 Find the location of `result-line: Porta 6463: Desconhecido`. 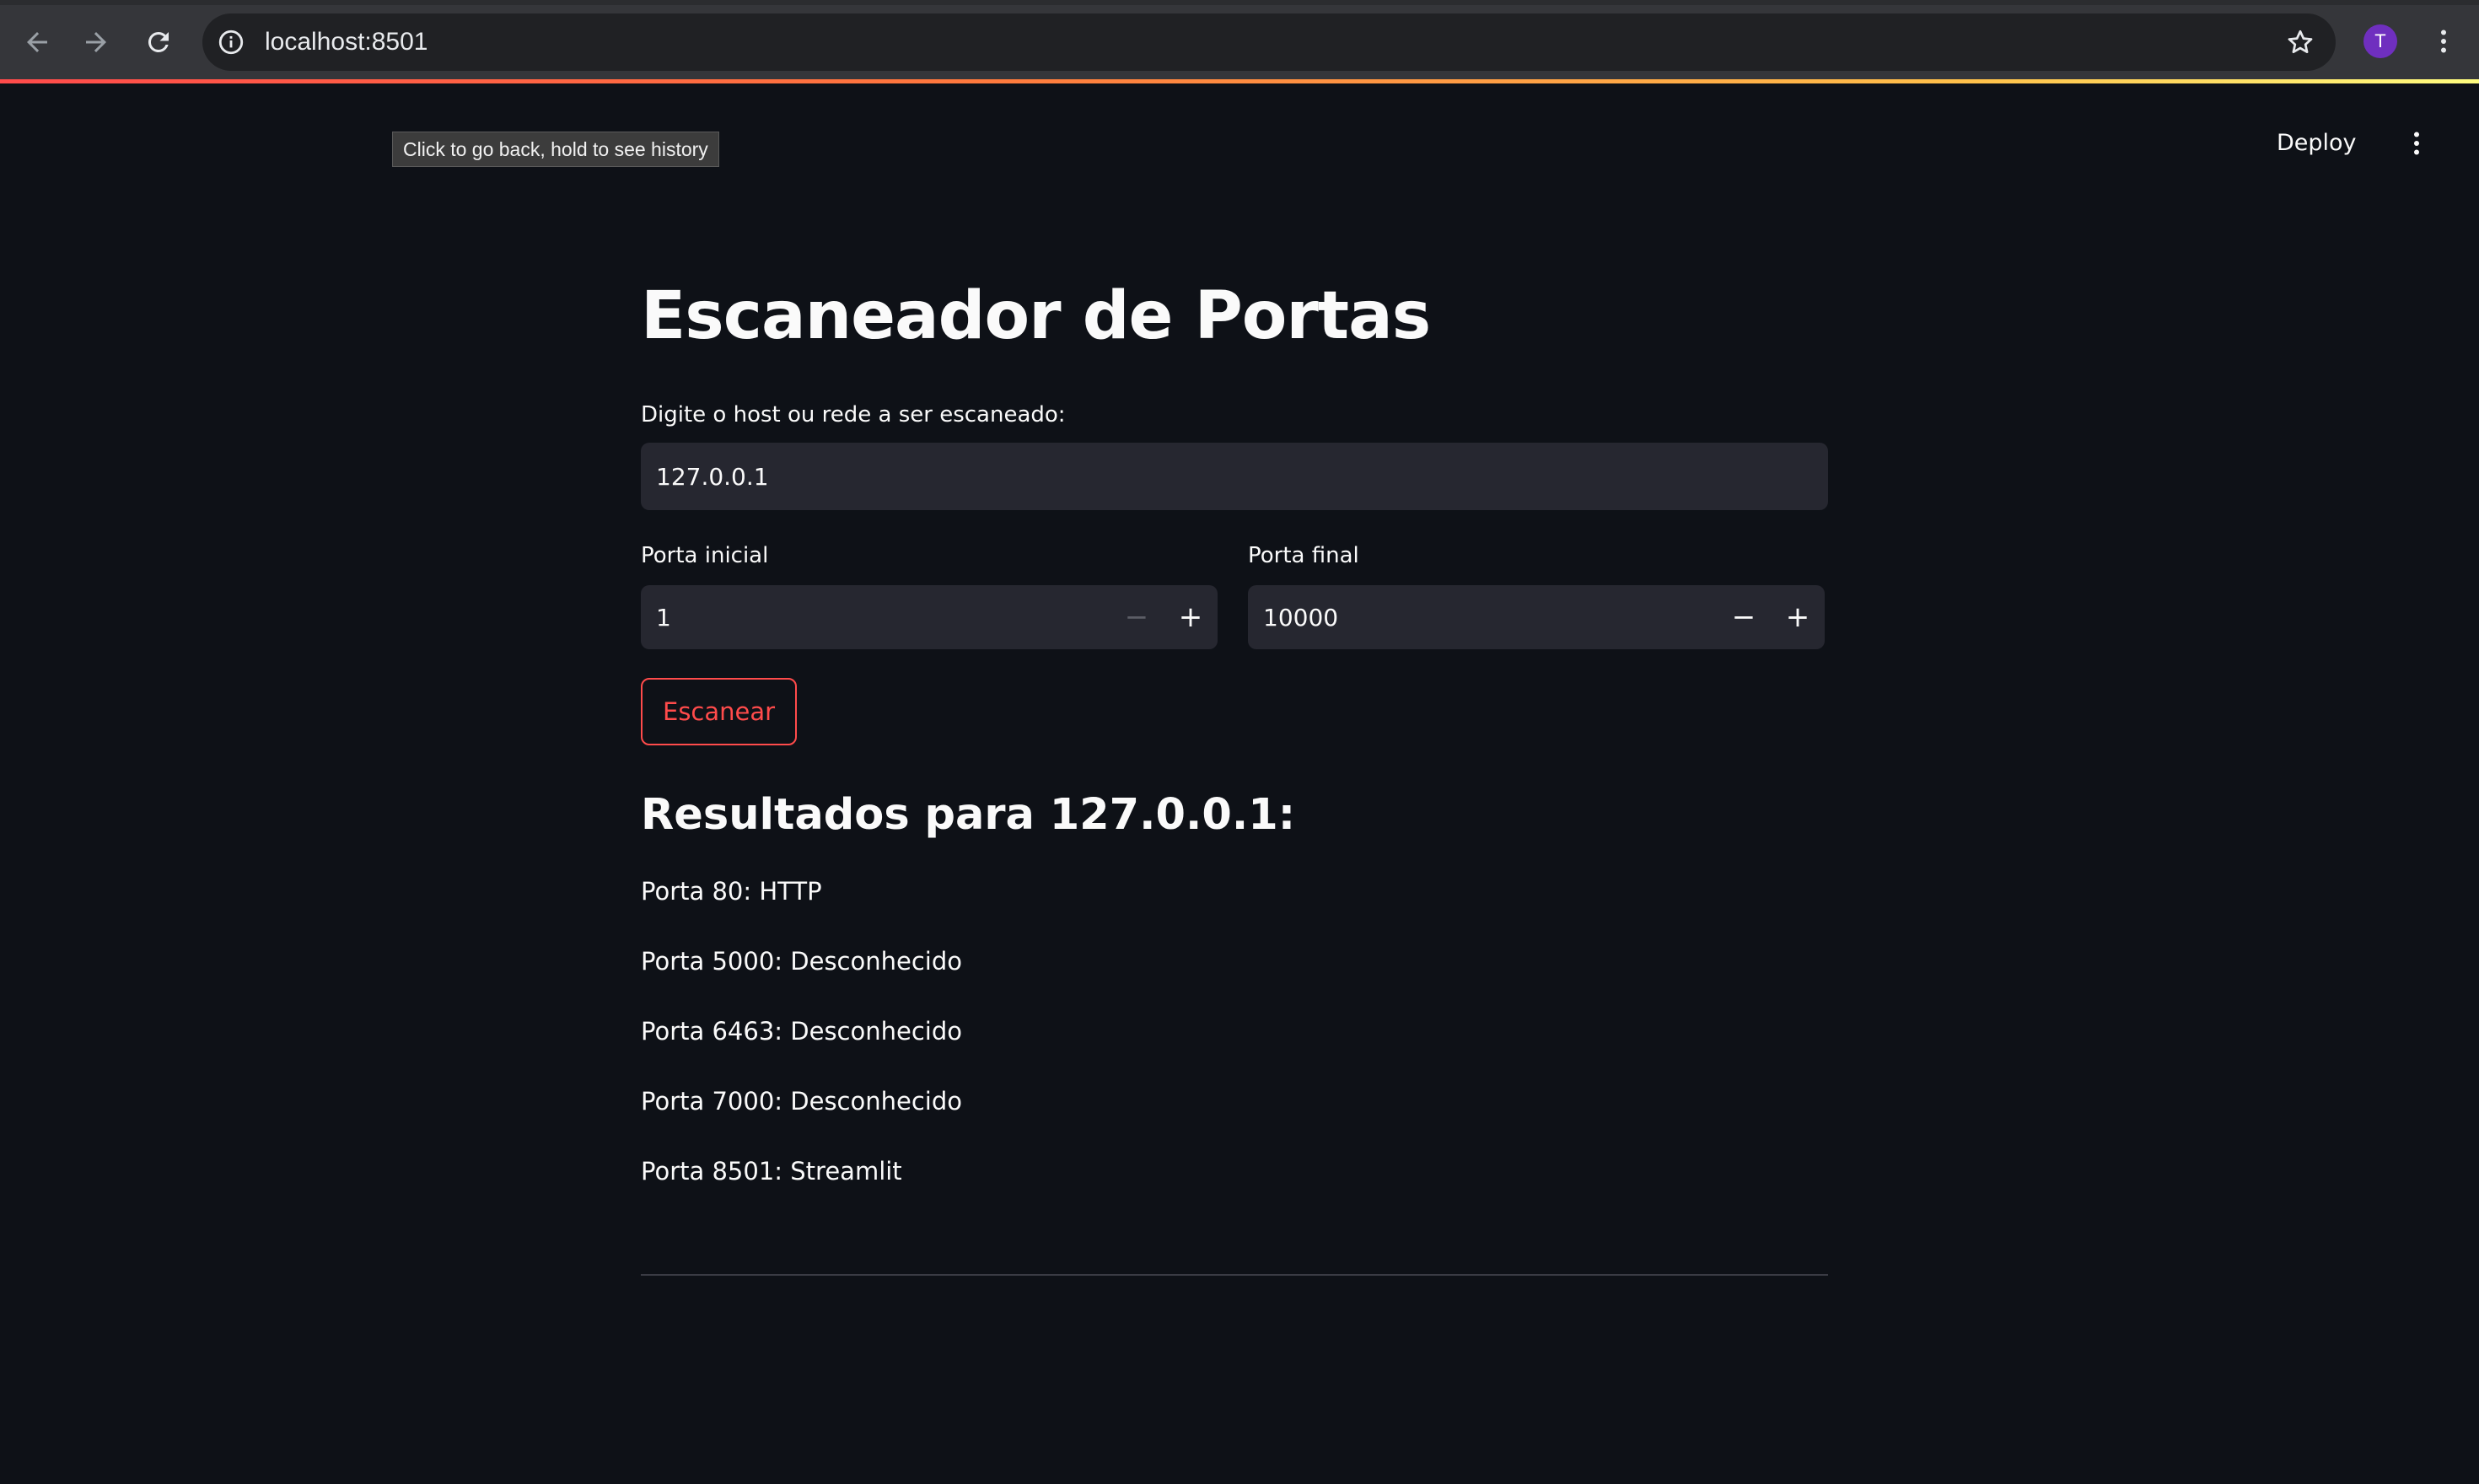

result-line: Porta 6463: Desconhecido is located at coordinates (801, 1031).